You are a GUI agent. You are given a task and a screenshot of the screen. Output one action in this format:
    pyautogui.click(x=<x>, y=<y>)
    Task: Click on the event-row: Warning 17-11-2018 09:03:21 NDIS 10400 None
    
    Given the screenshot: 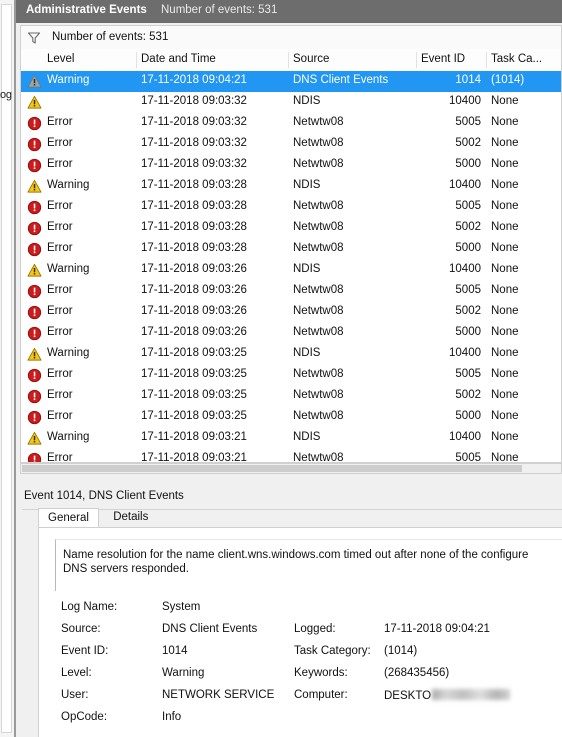 What is the action you would take?
    pyautogui.click(x=291, y=438)
    